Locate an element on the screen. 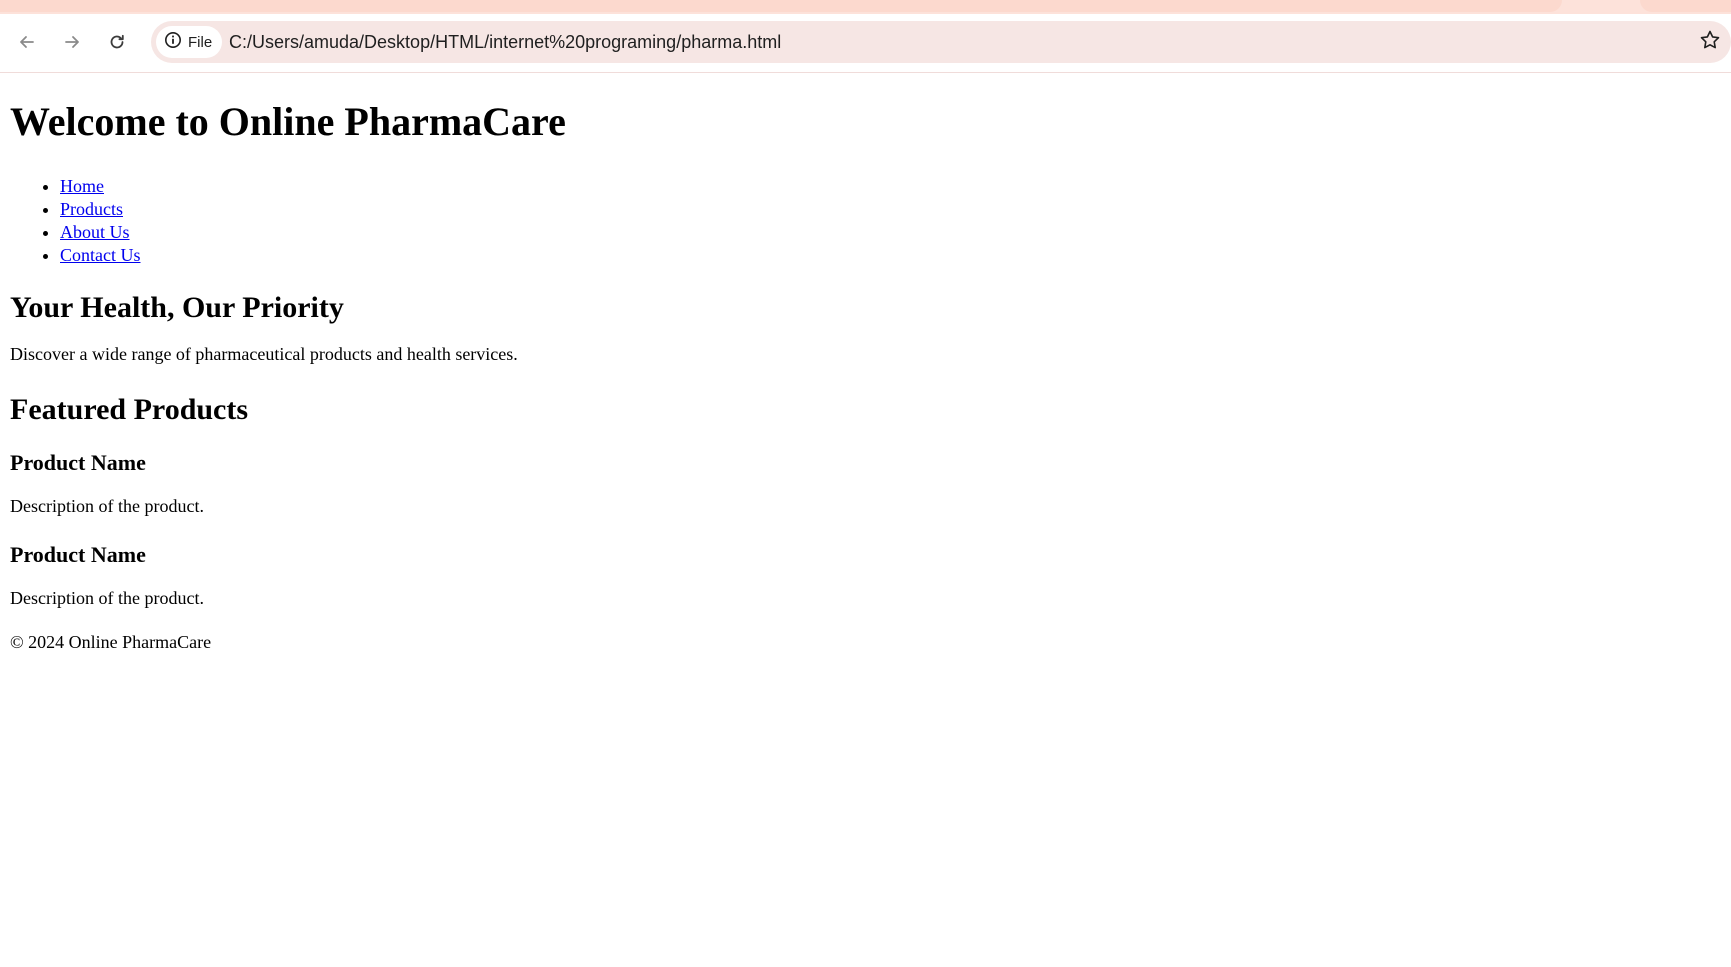 The height and width of the screenshot is (967, 1731). bookmark-button is located at coordinates (1710, 42).